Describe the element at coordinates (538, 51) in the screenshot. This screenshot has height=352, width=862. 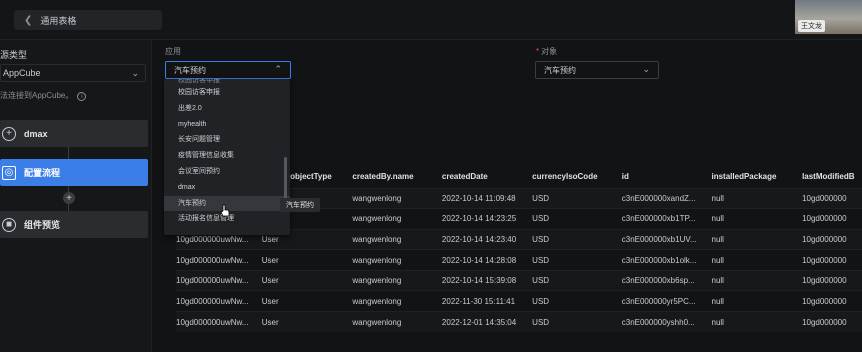
I see `required-mark: *` at that location.